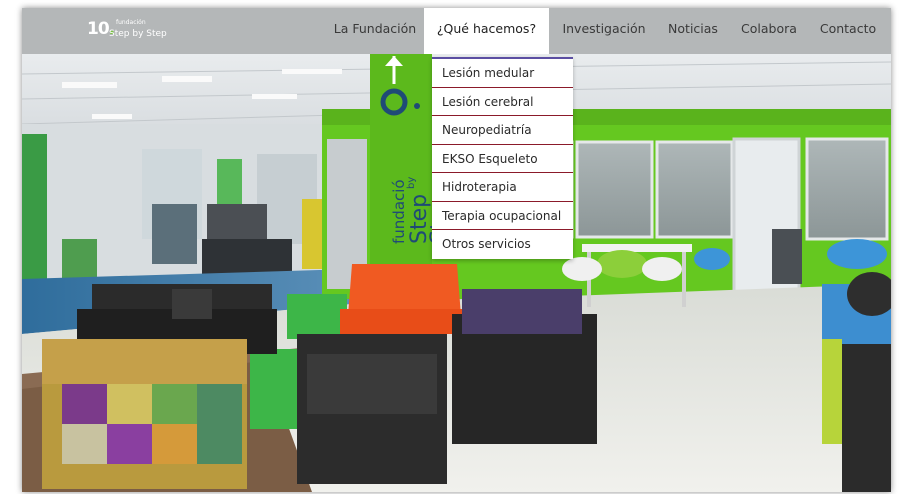 The image size is (904, 494). I want to click on nav-noticias: Noticias, so click(693, 31).